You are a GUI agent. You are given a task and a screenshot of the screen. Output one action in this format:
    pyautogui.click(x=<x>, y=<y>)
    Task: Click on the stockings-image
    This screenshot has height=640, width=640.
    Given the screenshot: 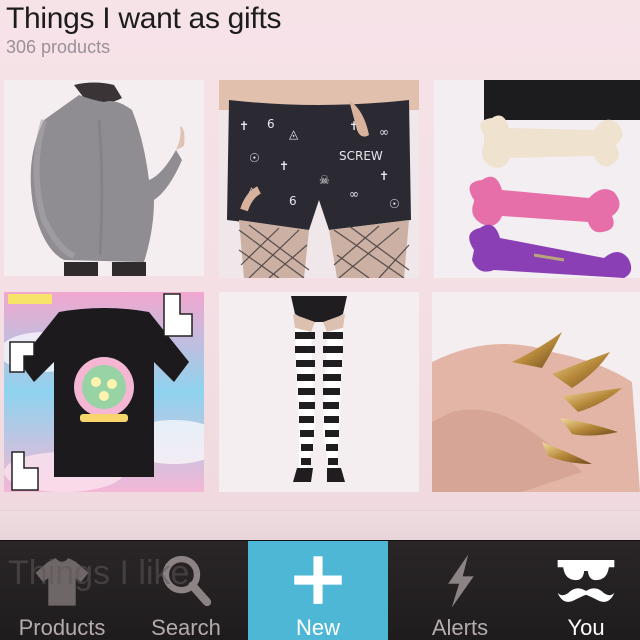 What is the action you would take?
    pyautogui.click(x=319, y=392)
    